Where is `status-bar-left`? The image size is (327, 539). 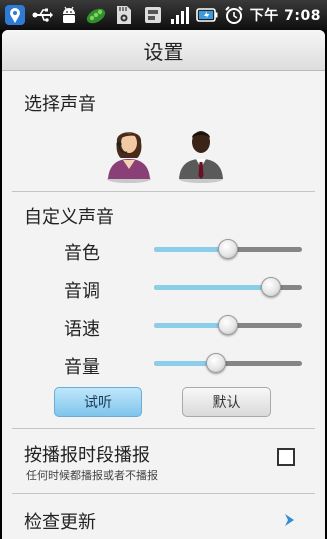
status-bar-left is located at coordinates (67, 15).